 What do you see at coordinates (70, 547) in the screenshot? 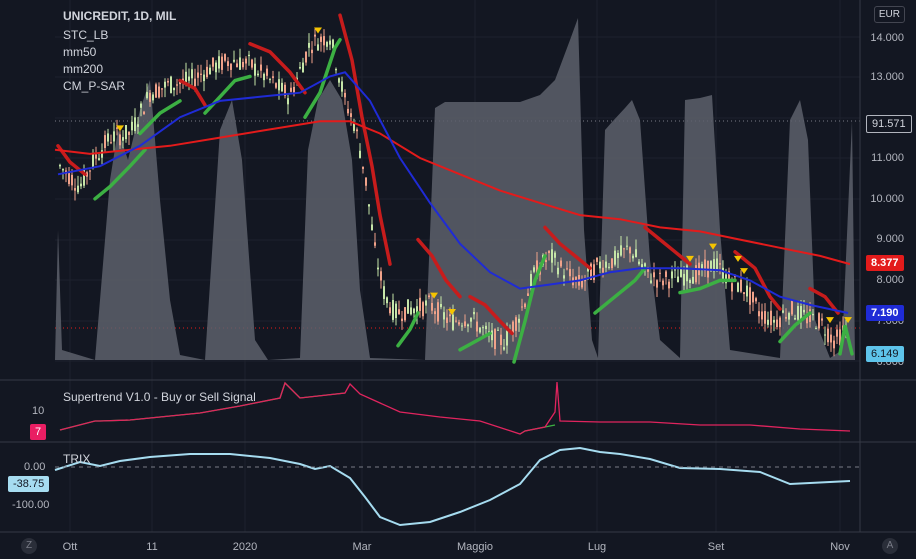
I see `x-label-ott: Ott` at bounding box center [70, 547].